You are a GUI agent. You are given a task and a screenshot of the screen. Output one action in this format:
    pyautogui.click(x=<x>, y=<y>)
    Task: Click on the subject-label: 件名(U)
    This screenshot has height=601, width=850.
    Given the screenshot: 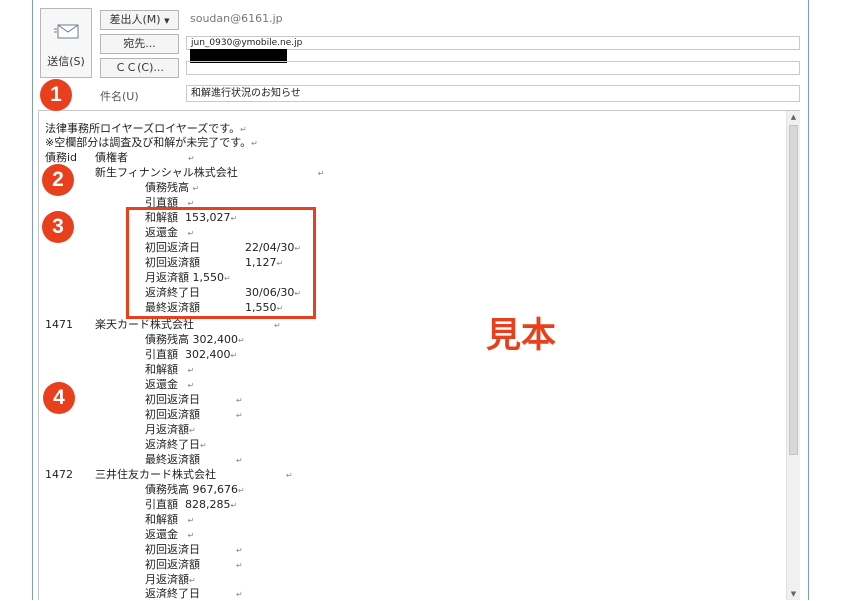 What is the action you would take?
    pyautogui.click(x=119, y=96)
    